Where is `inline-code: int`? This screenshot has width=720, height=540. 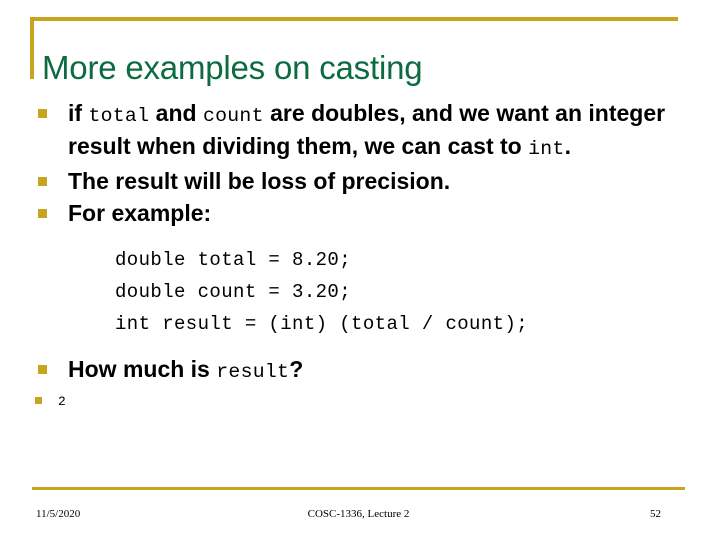
inline-code: int is located at coordinates (546, 149).